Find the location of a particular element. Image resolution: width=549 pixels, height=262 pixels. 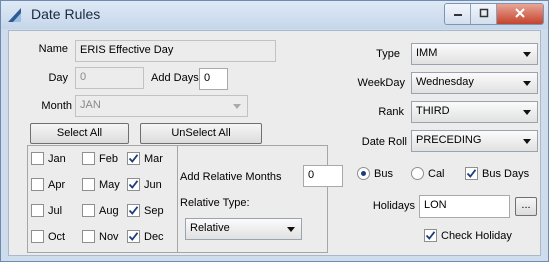

month-checkbox-label: Apr is located at coordinates (57, 184).